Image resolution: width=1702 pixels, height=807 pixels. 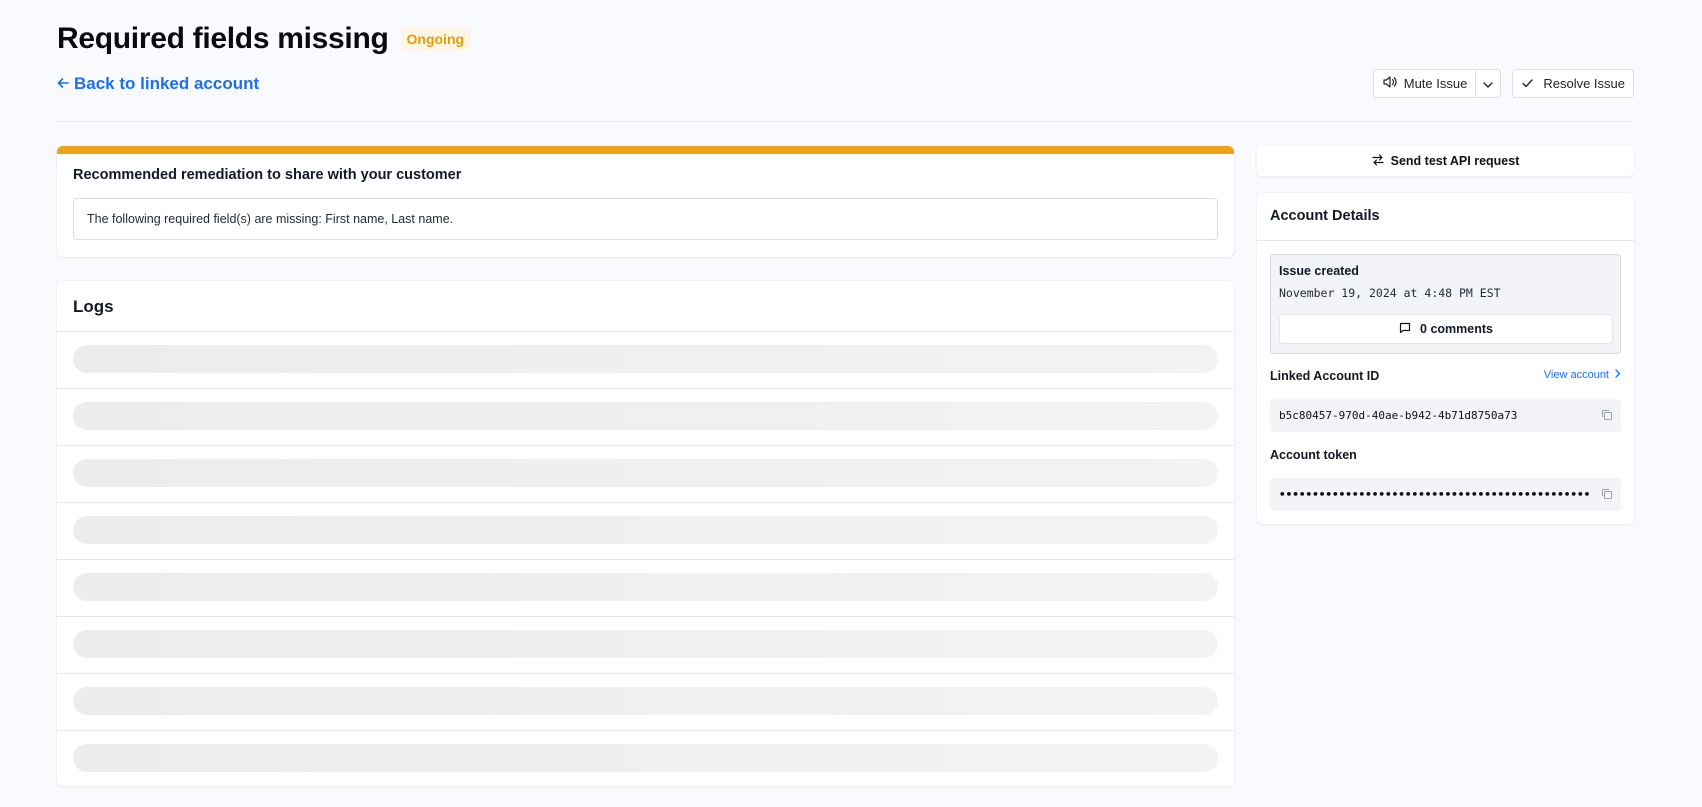 I want to click on header-divider, so click(x=845, y=121).